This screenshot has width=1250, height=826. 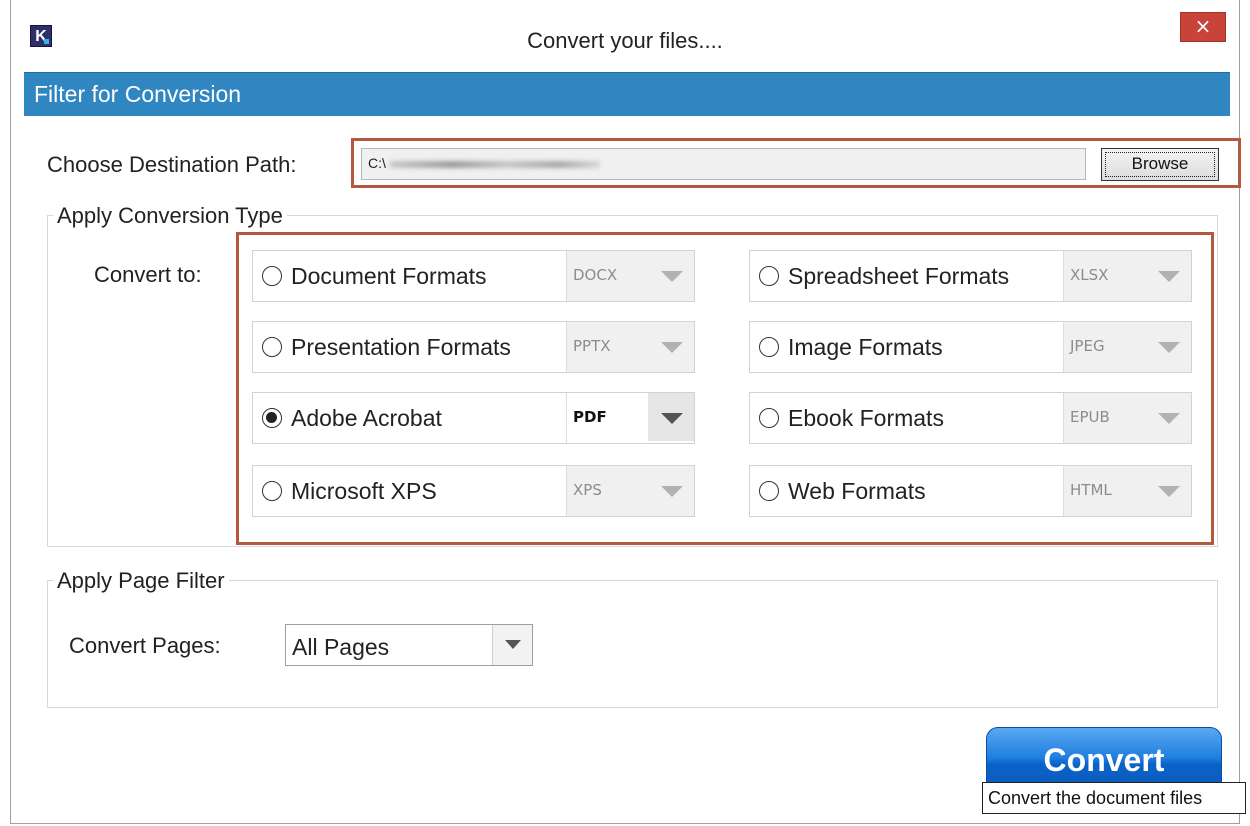 I want to click on option-image-formats: Image Formats JPEG, so click(x=970, y=347).